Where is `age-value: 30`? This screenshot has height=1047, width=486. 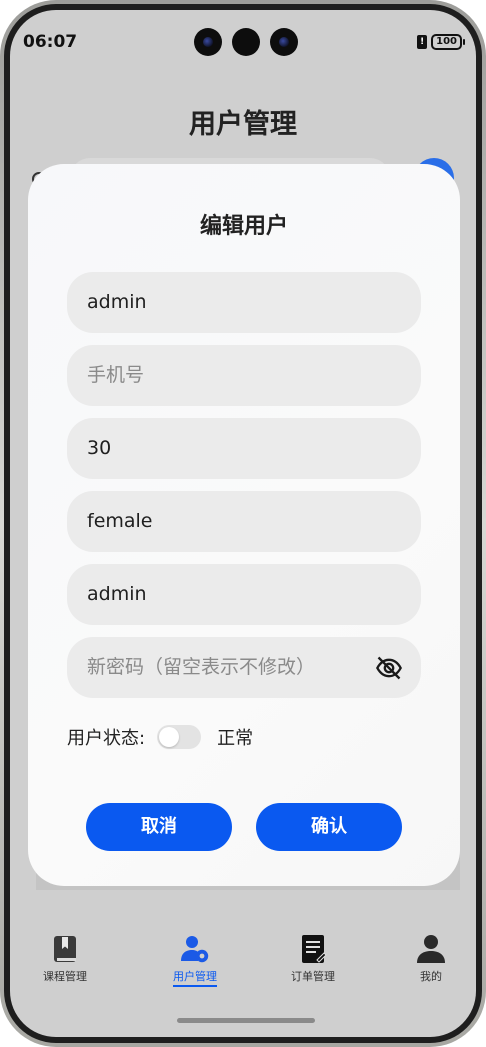 age-value: 30 is located at coordinates (99, 448).